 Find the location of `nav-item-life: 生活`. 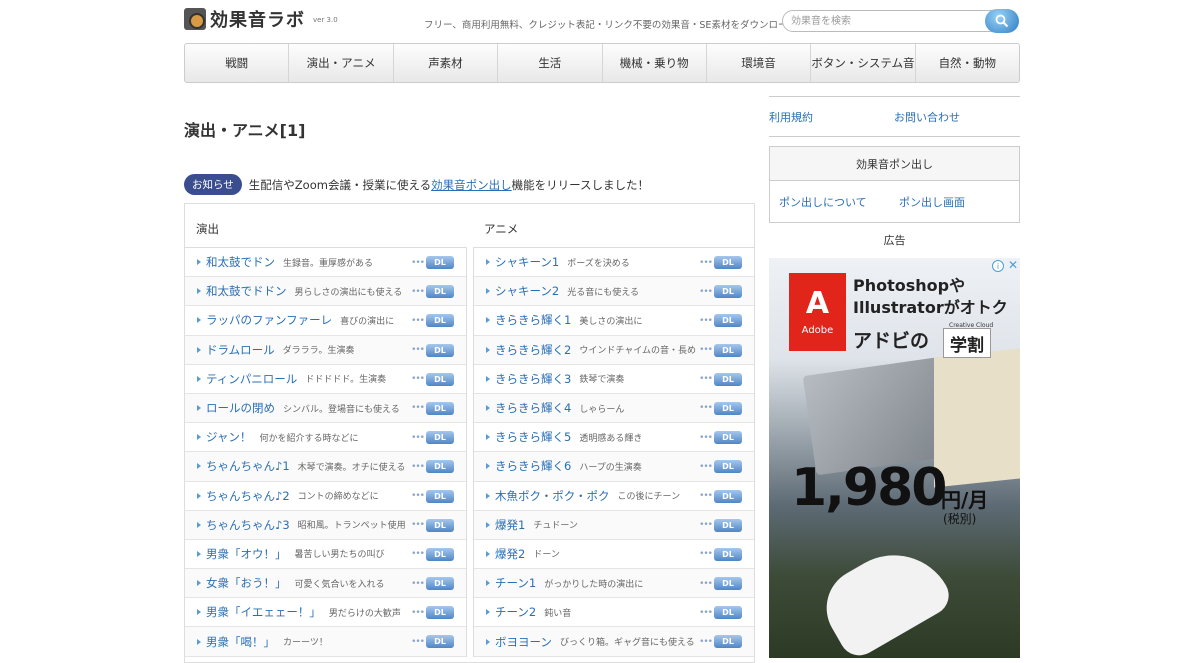

nav-item-life: 生活 is located at coordinates (550, 63).